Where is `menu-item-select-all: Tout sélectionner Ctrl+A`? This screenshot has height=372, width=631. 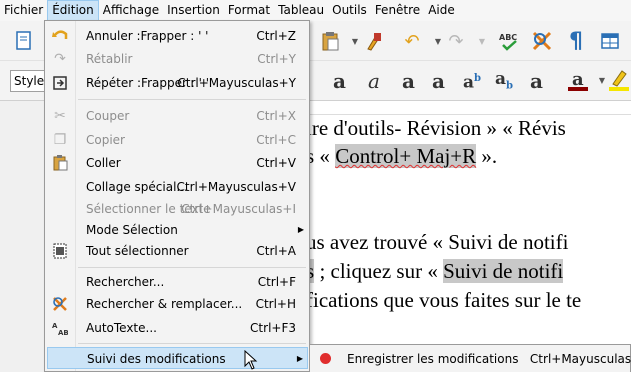
menu-item-select-all: Tout sélectionner Ctrl+A is located at coordinates (177, 251).